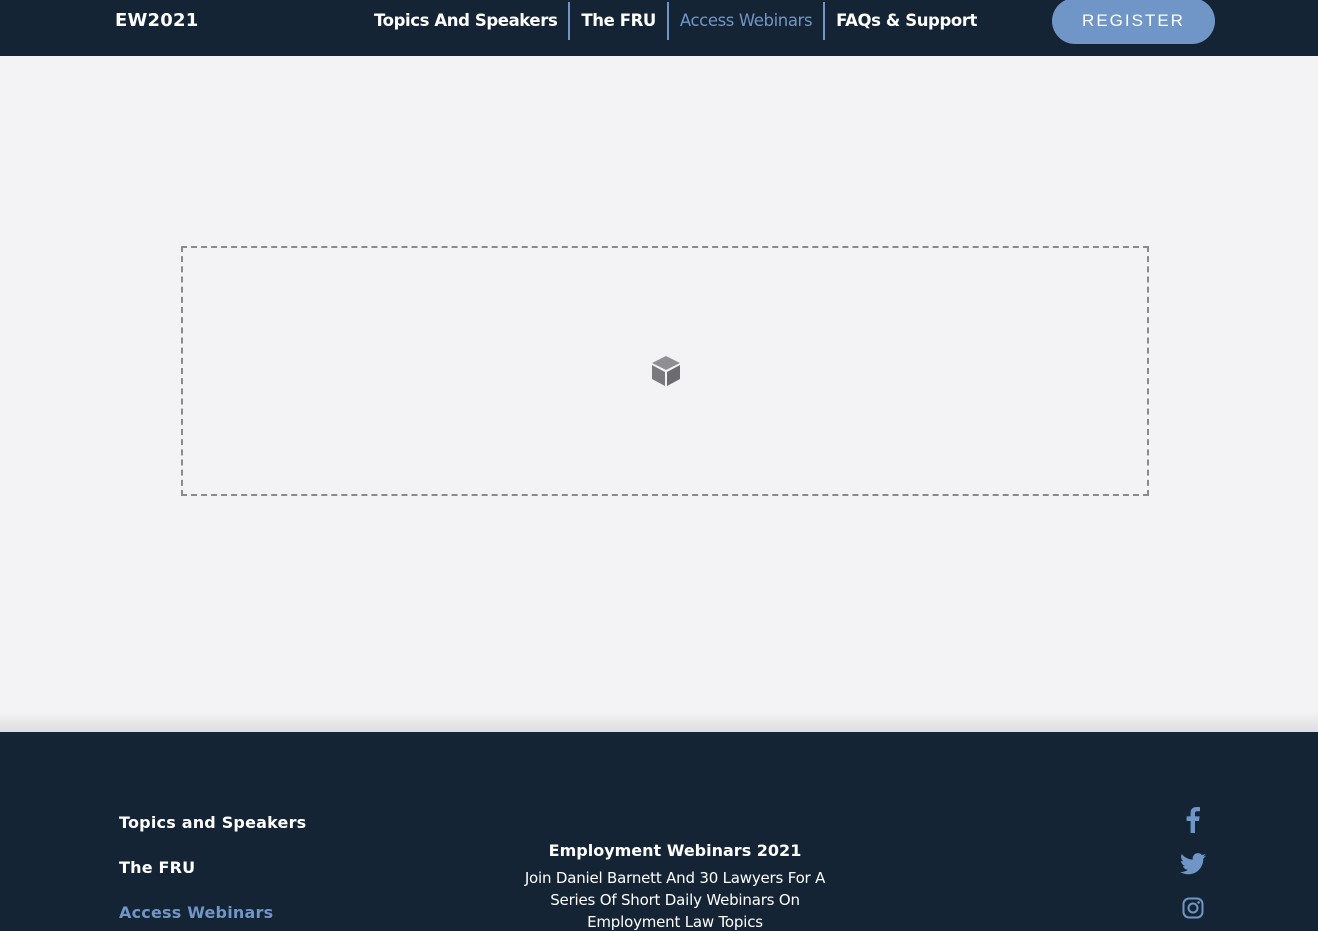 Image resolution: width=1318 pixels, height=931 pixels. I want to click on cube-icon, so click(666, 371).